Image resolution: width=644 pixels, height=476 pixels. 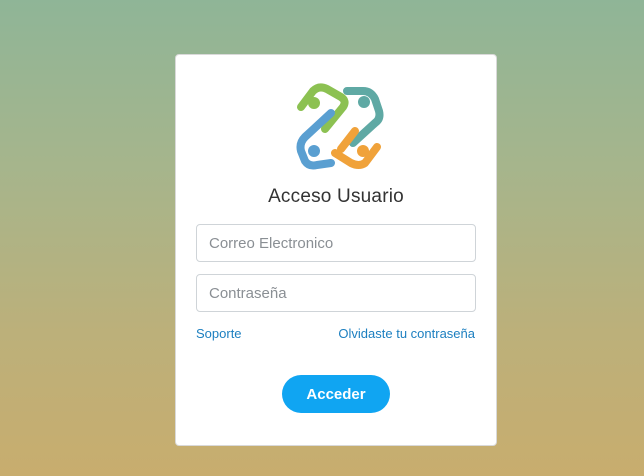 I want to click on forgot-password-link: Olvidaste tu contraseña, so click(x=406, y=333).